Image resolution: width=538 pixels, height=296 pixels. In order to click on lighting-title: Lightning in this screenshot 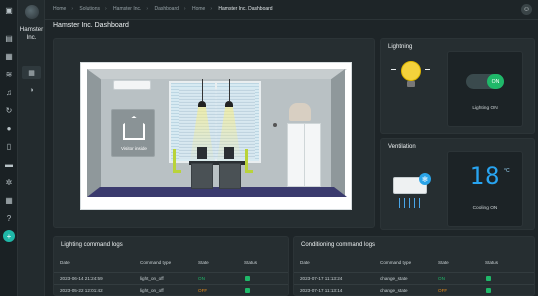, I will do `click(400, 47)`.